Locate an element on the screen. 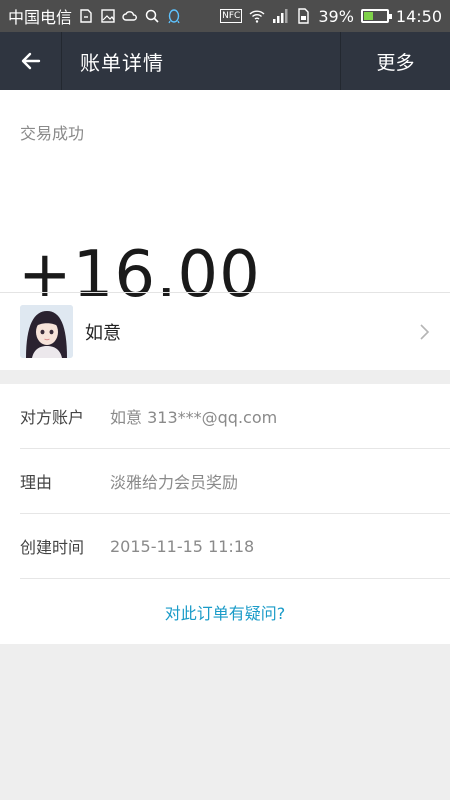 The image size is (450, 800). sim-icon is located at coordinates (86, 16).